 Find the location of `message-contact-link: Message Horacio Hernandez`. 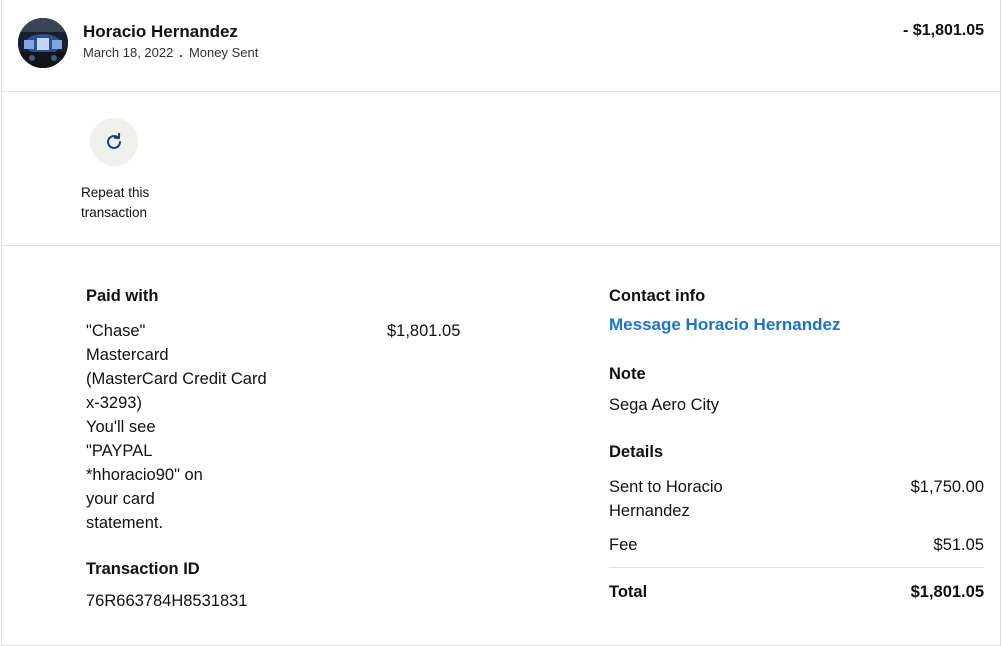

message-contact-link: Message Horacio Hernandez is located at coordinates (724, 325).